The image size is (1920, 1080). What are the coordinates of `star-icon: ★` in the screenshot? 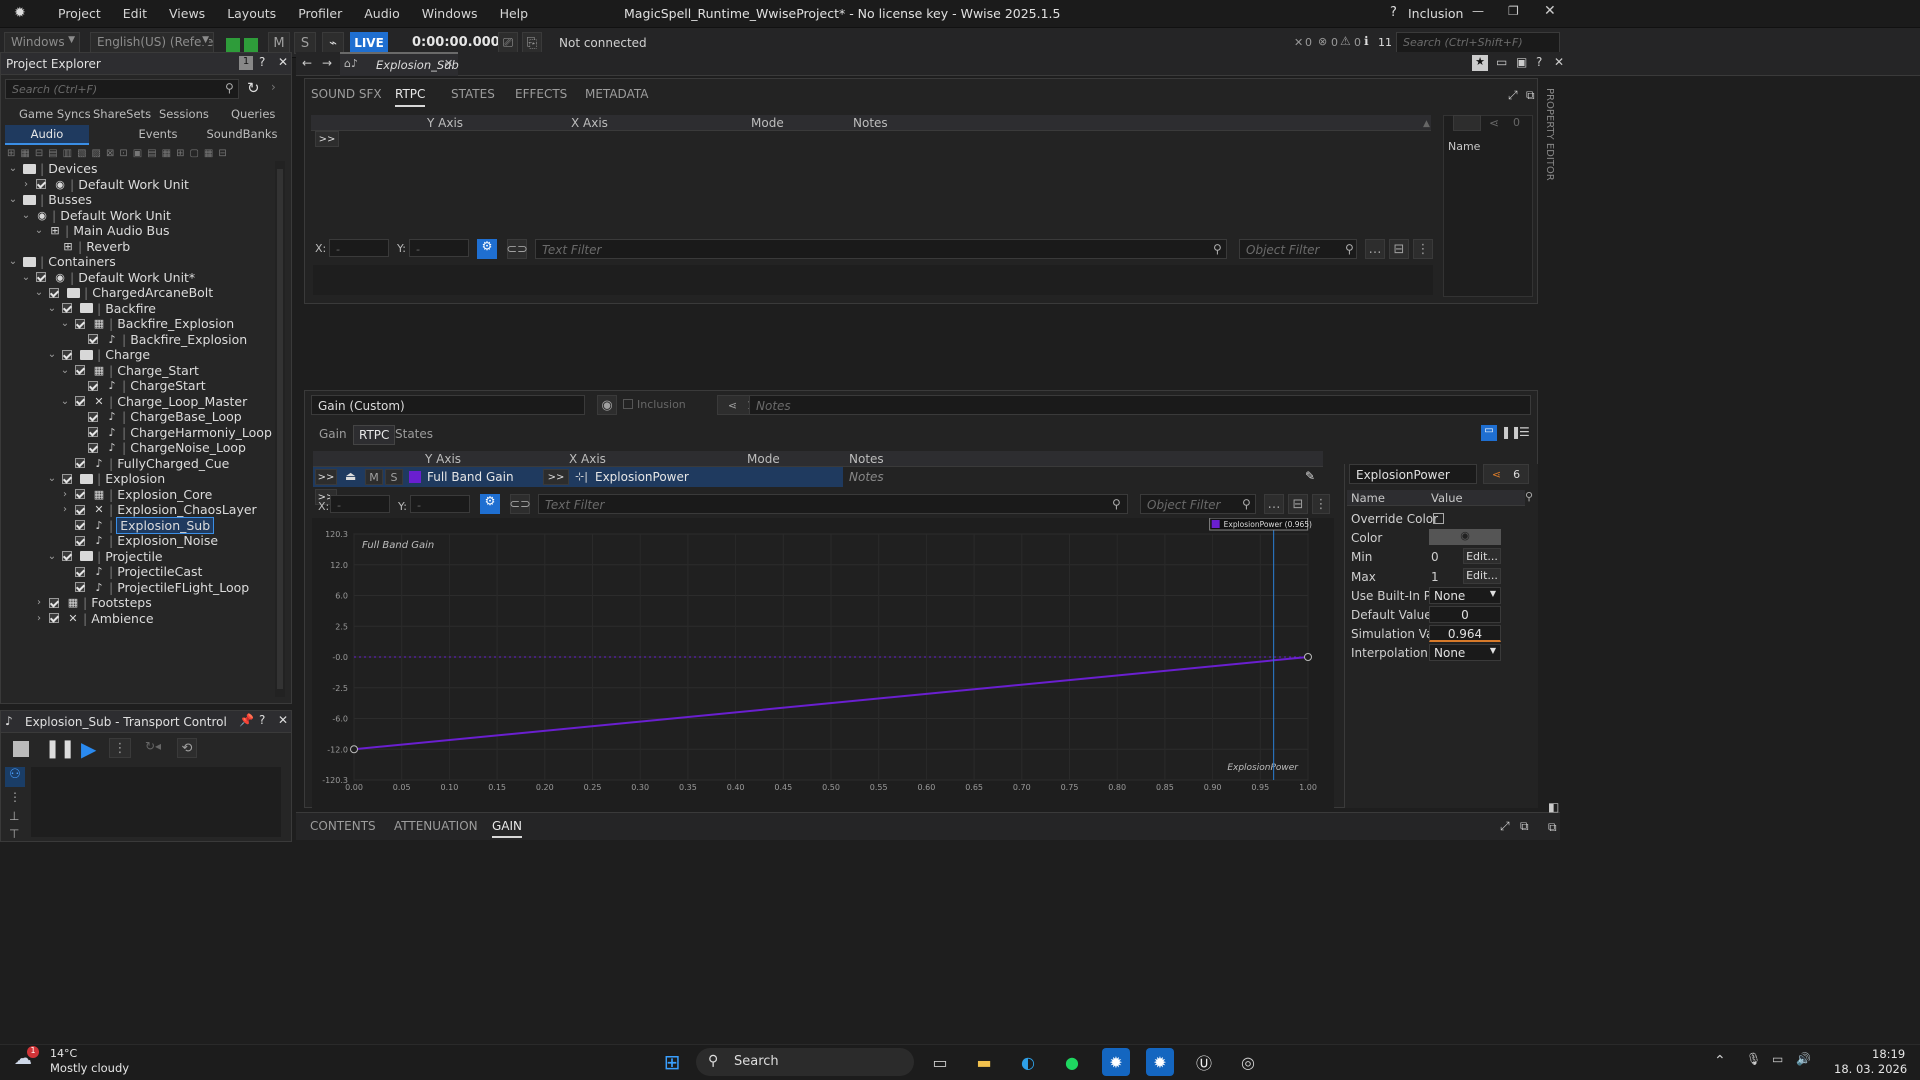 It's located at (1480, 63).